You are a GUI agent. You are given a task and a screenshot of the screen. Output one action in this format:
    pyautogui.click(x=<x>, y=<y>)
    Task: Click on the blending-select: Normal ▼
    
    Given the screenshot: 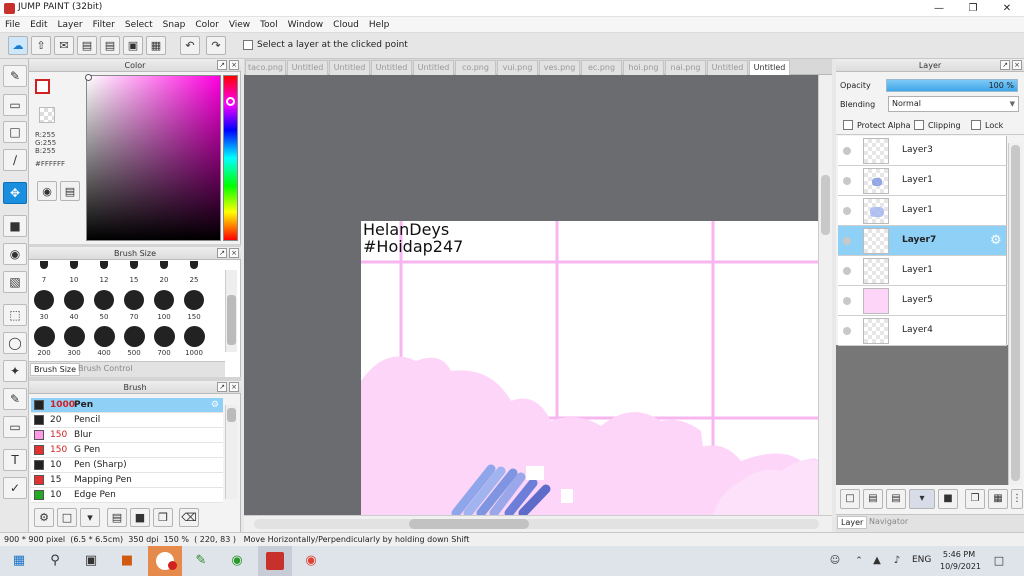 What is the action you would take?
    pyautogui.click(x=953, y=104)
    